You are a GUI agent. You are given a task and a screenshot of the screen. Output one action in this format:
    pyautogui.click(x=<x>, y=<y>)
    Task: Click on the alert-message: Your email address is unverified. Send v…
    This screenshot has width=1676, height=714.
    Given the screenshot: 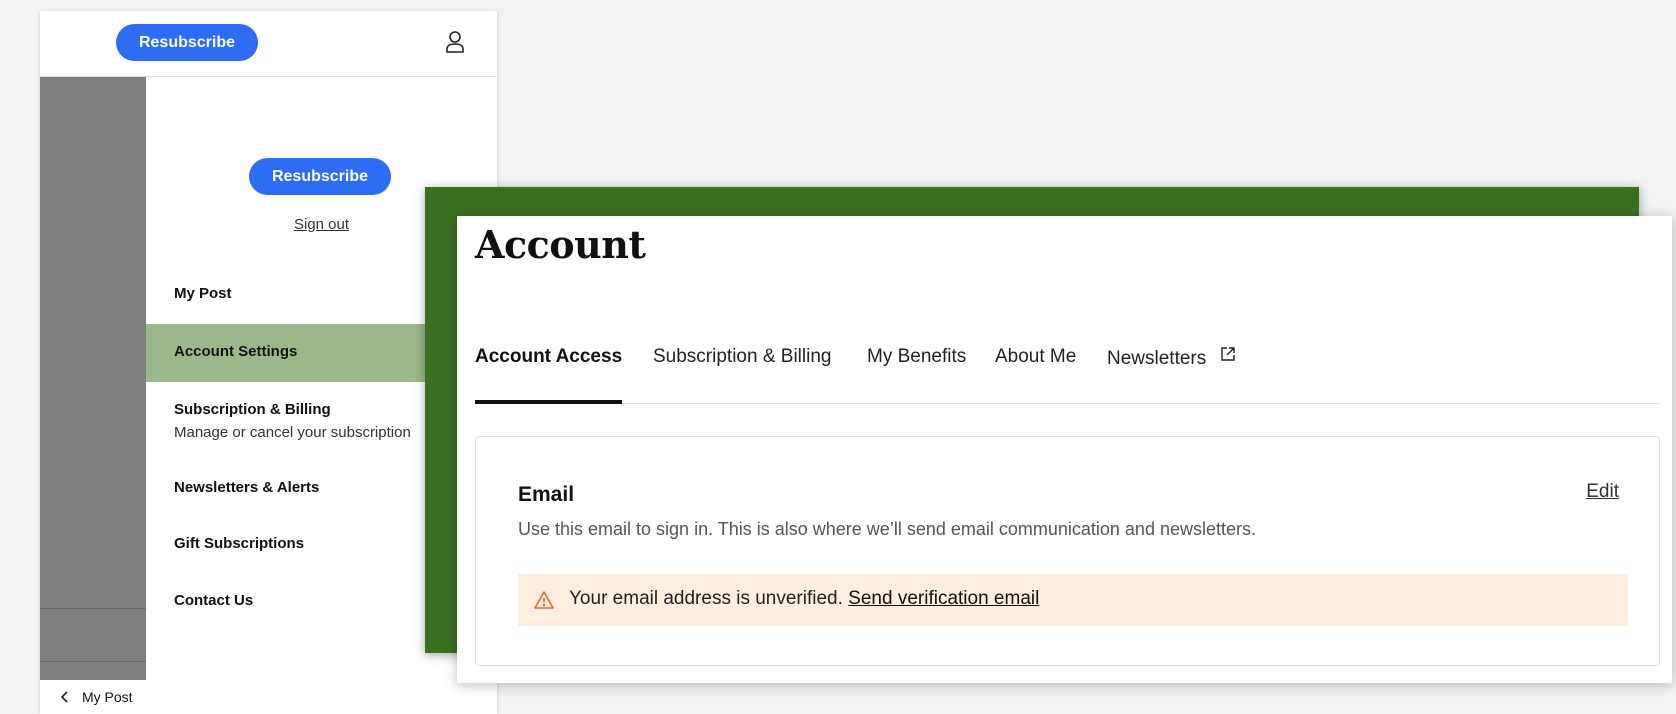 What is the action you would take?
    pyautogui.click(x=804, y=599)
    